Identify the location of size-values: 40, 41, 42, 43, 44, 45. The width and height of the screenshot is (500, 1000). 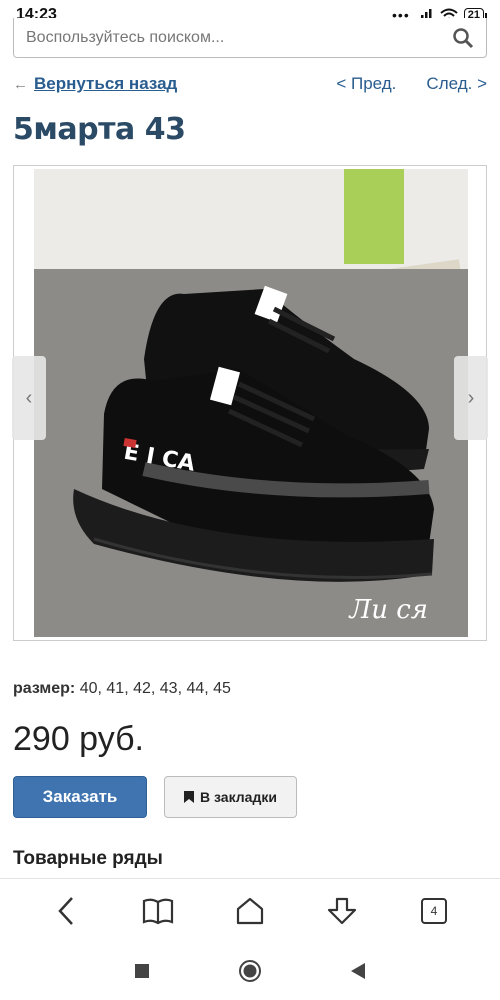
(155, 688).